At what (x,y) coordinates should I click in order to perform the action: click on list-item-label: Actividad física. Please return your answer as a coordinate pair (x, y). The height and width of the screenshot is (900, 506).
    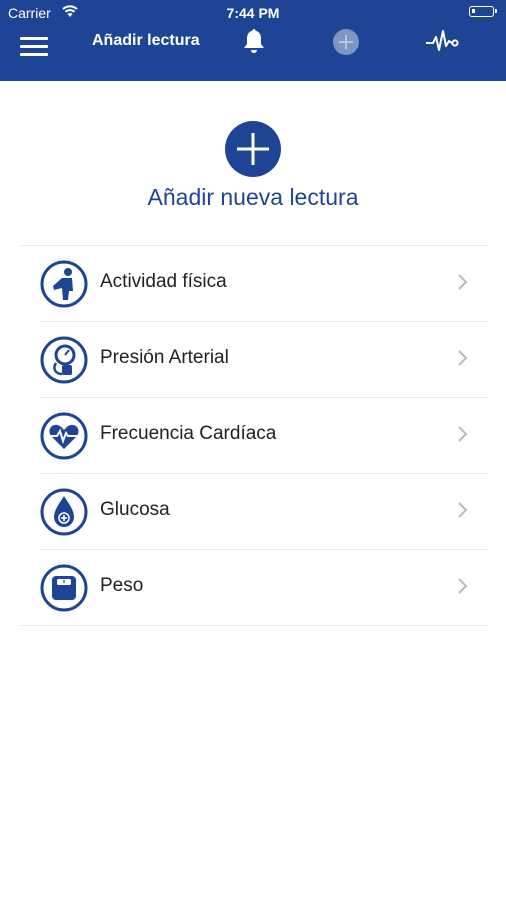
    Looking at the image, I should click on (163, 281).